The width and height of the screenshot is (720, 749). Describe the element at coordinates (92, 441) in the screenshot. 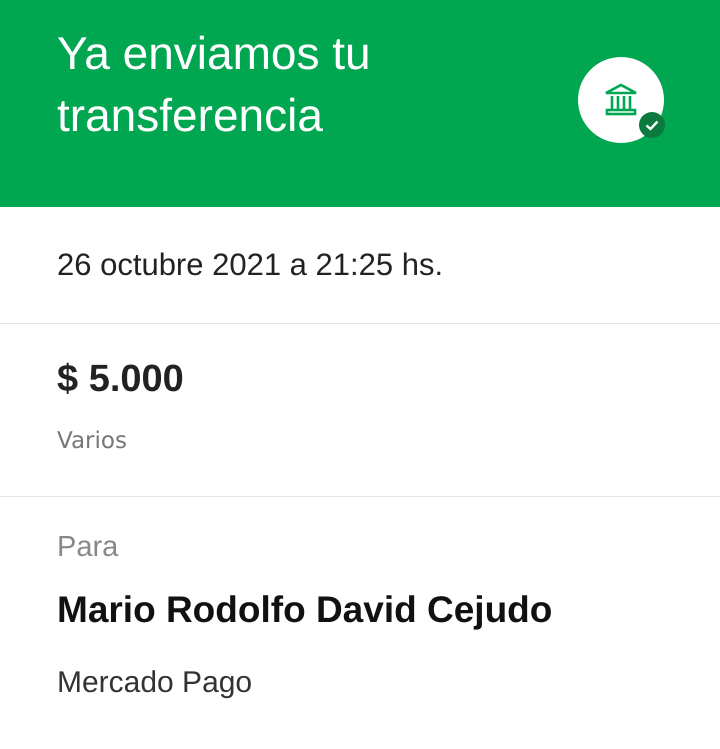

I see `transfer-note: Varios` at that location.